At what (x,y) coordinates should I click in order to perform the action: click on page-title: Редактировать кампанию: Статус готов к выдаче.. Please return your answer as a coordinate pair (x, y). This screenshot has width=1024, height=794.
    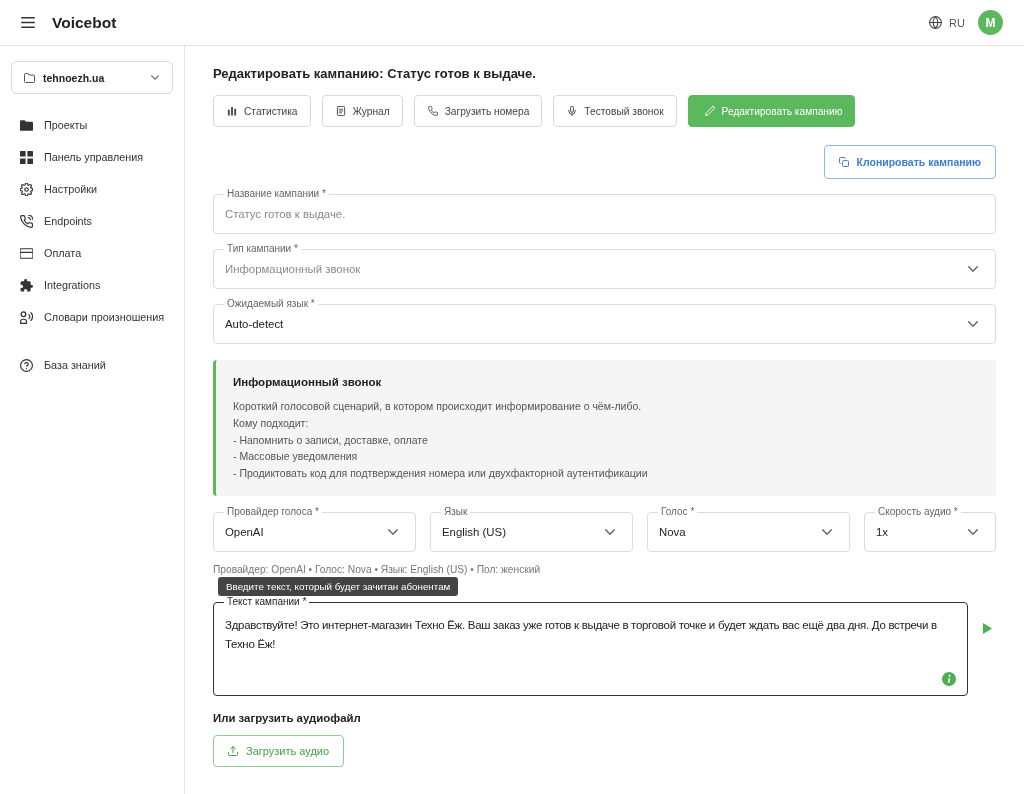
    Looking at the image, I should click on (375, 74).